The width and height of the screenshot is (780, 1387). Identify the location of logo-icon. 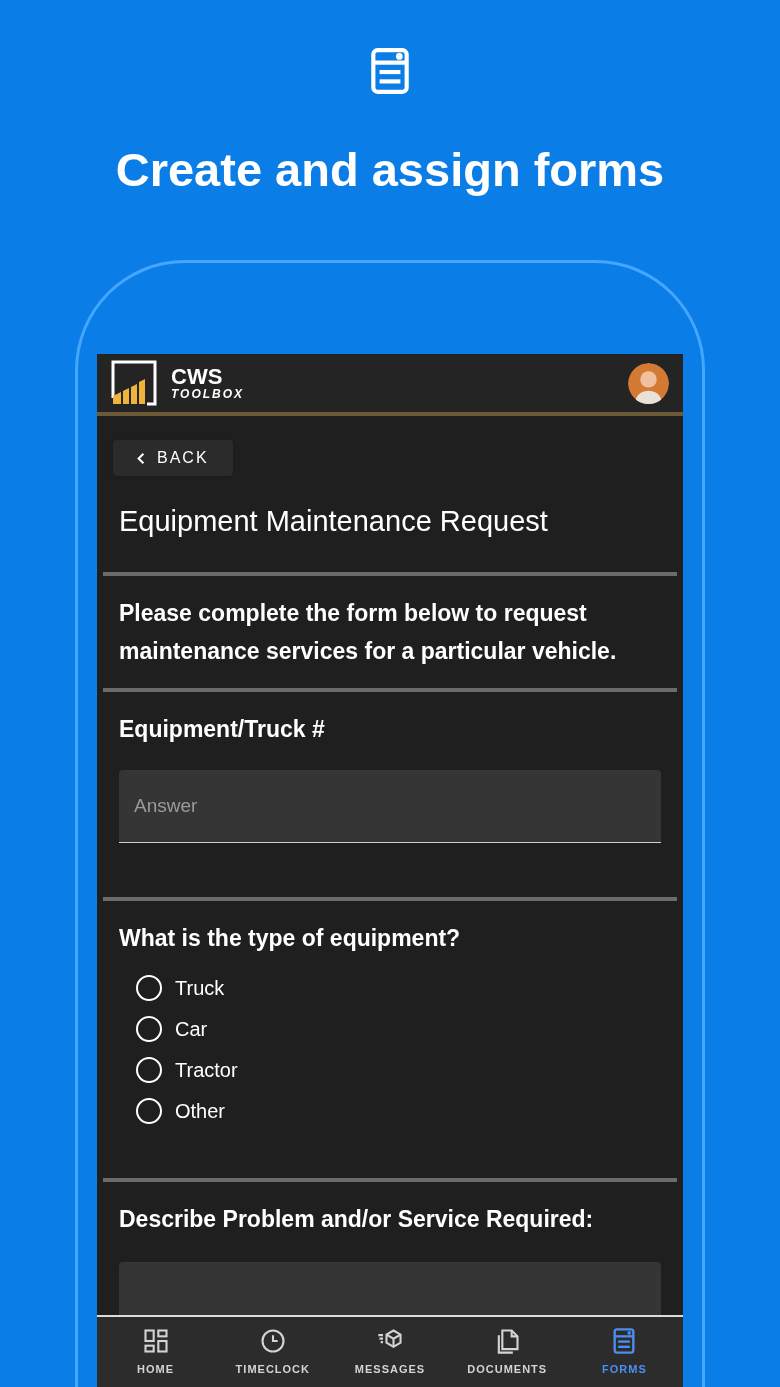
(134, 383).